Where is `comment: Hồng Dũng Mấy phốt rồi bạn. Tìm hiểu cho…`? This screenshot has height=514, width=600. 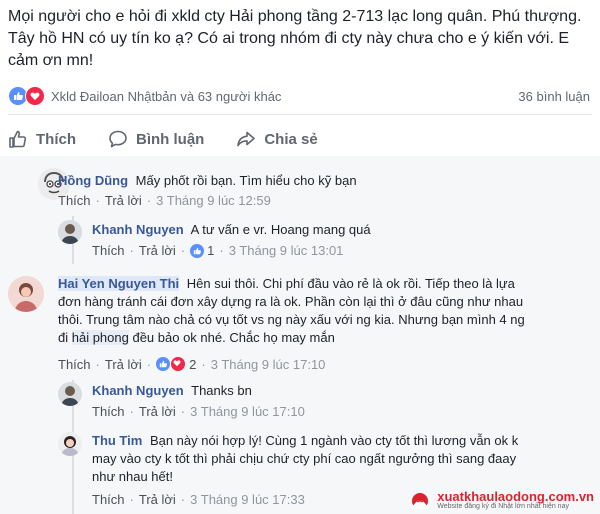
comment: Hồng Dũng Mấy phốt rồi bạn. Tìm hiểu cho… is located at coordinates (318, 181).